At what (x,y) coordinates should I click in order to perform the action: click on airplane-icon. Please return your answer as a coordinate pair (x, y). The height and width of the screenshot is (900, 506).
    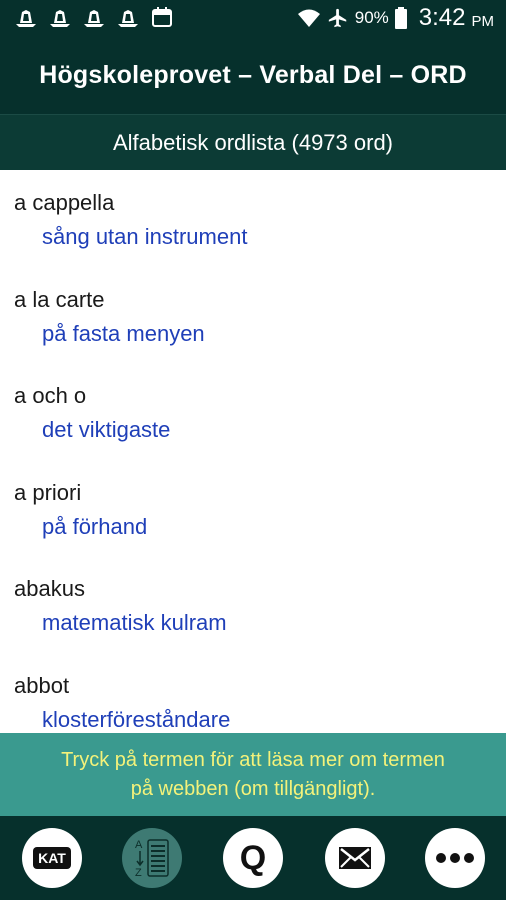
    Looking at the image, I should click on (337, 18).